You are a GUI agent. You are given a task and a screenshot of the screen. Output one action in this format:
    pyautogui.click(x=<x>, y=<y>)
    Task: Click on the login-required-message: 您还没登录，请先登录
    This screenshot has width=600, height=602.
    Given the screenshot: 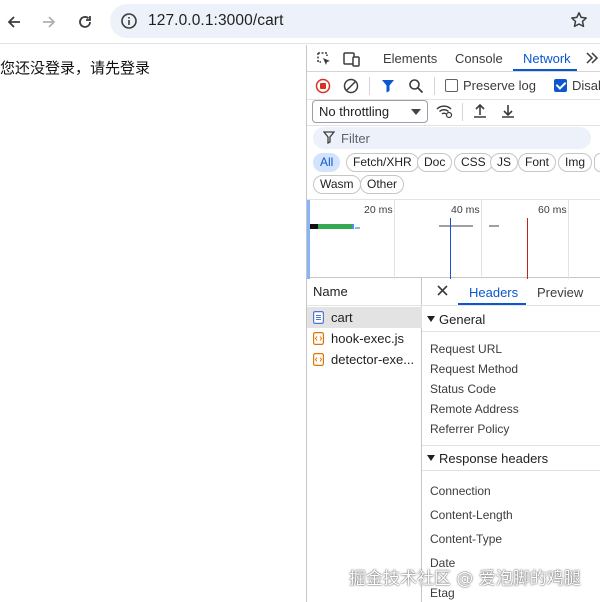 What is the action you would take?
    pyautogui.click(x=75, y=68)
    